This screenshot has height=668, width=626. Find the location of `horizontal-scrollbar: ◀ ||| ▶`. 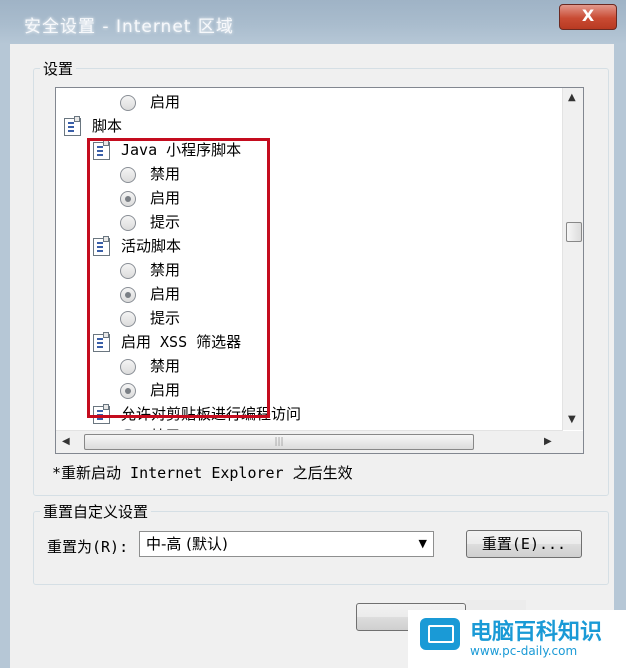

horizontal-scrollbar: ◀ ||| ▶ is located at coordinates (309, 441).